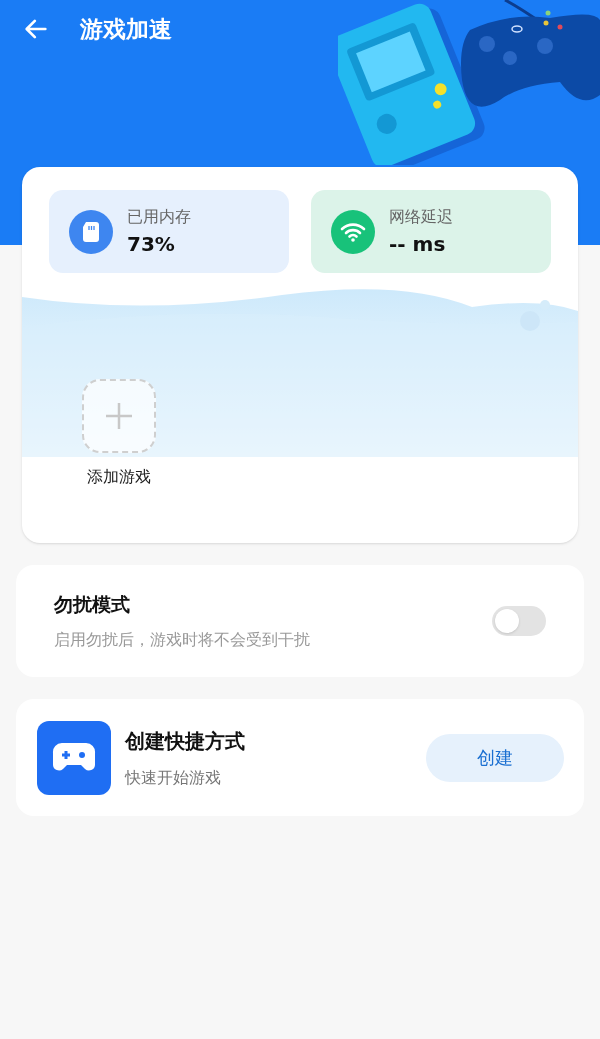 The image size is (600, 1039). What do you see at coordinates (185, 741) in the screenshot?
I see `shortcut-title: 创建快捷方式` at bounding box center [185, 741].